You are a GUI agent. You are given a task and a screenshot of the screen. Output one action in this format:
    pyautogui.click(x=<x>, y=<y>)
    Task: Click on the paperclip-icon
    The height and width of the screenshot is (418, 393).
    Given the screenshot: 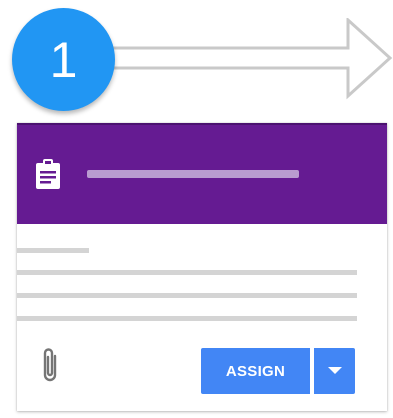 What is the action you would take?
    pyautogui.click(x=50, y=365)
    